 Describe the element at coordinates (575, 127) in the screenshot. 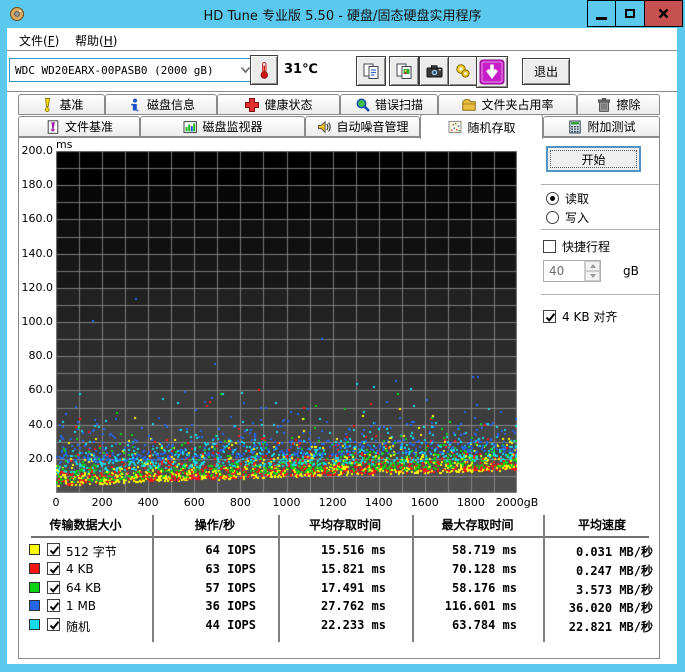

I see `extra-tests-icon` at that location.